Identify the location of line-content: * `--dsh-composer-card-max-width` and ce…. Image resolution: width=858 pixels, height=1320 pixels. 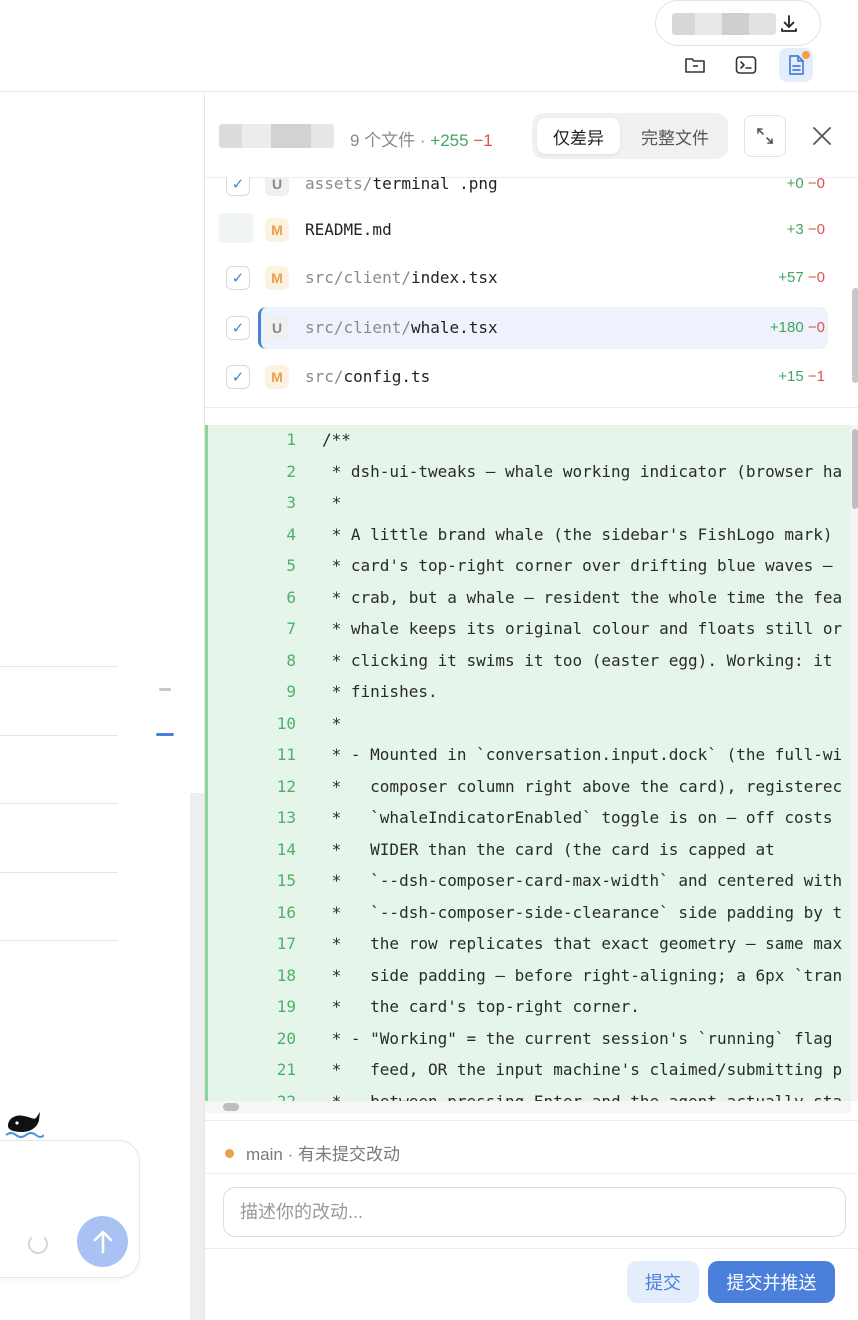
(582, 880).